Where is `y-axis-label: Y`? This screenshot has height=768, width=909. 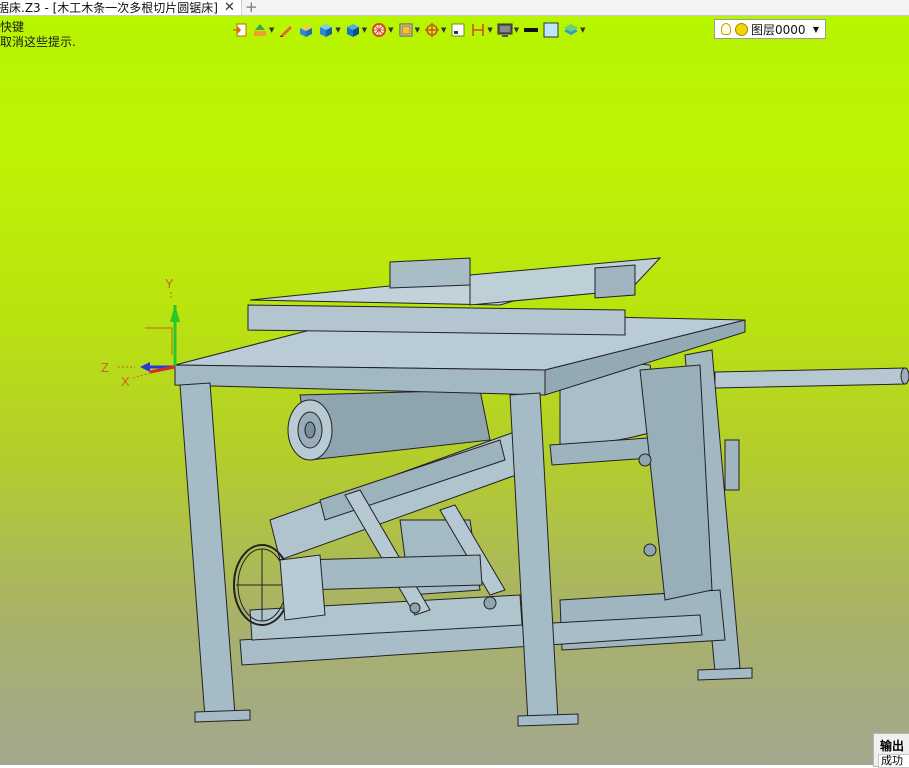 y-axis-label: Y is located at coordinates (169, 283).